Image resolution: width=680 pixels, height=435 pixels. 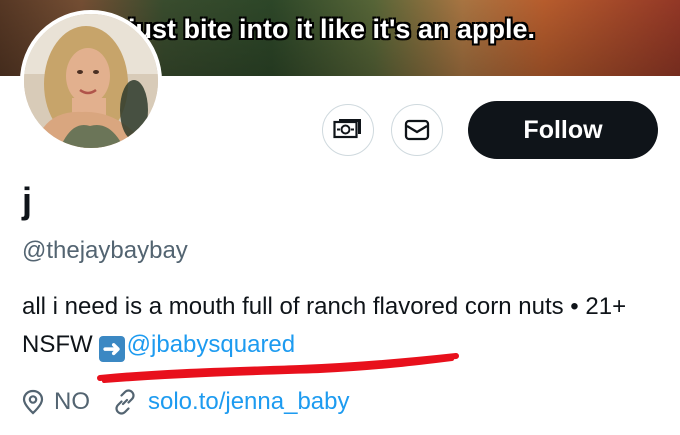 I want to click on location-pin-icon, so click(x=33, y=402).